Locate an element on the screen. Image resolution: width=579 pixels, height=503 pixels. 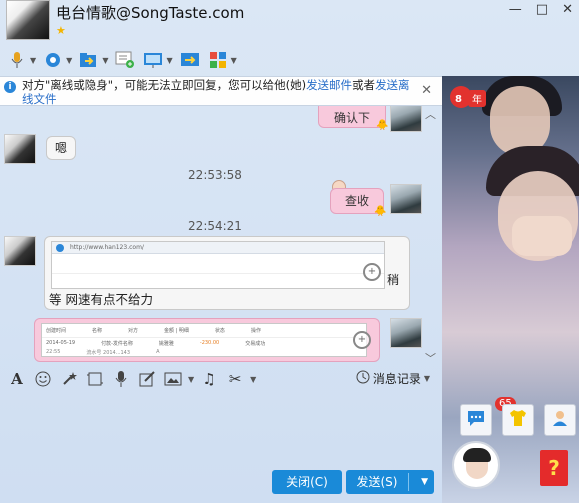
table-cell: -230.00 is located at coordinates (209, 343).